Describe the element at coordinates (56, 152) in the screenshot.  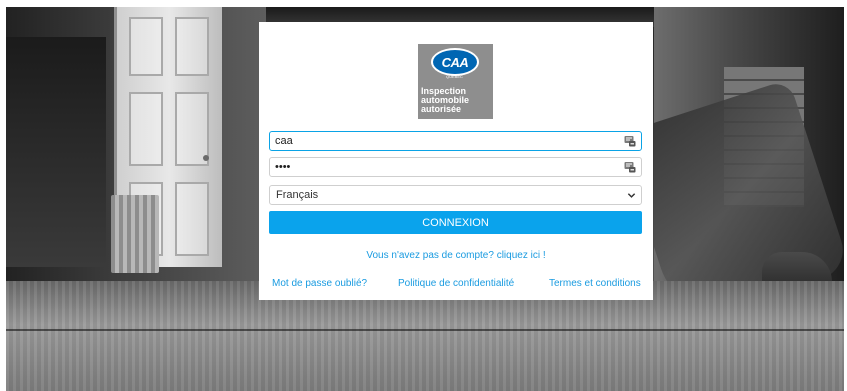
I see `background-shelf` at that location.